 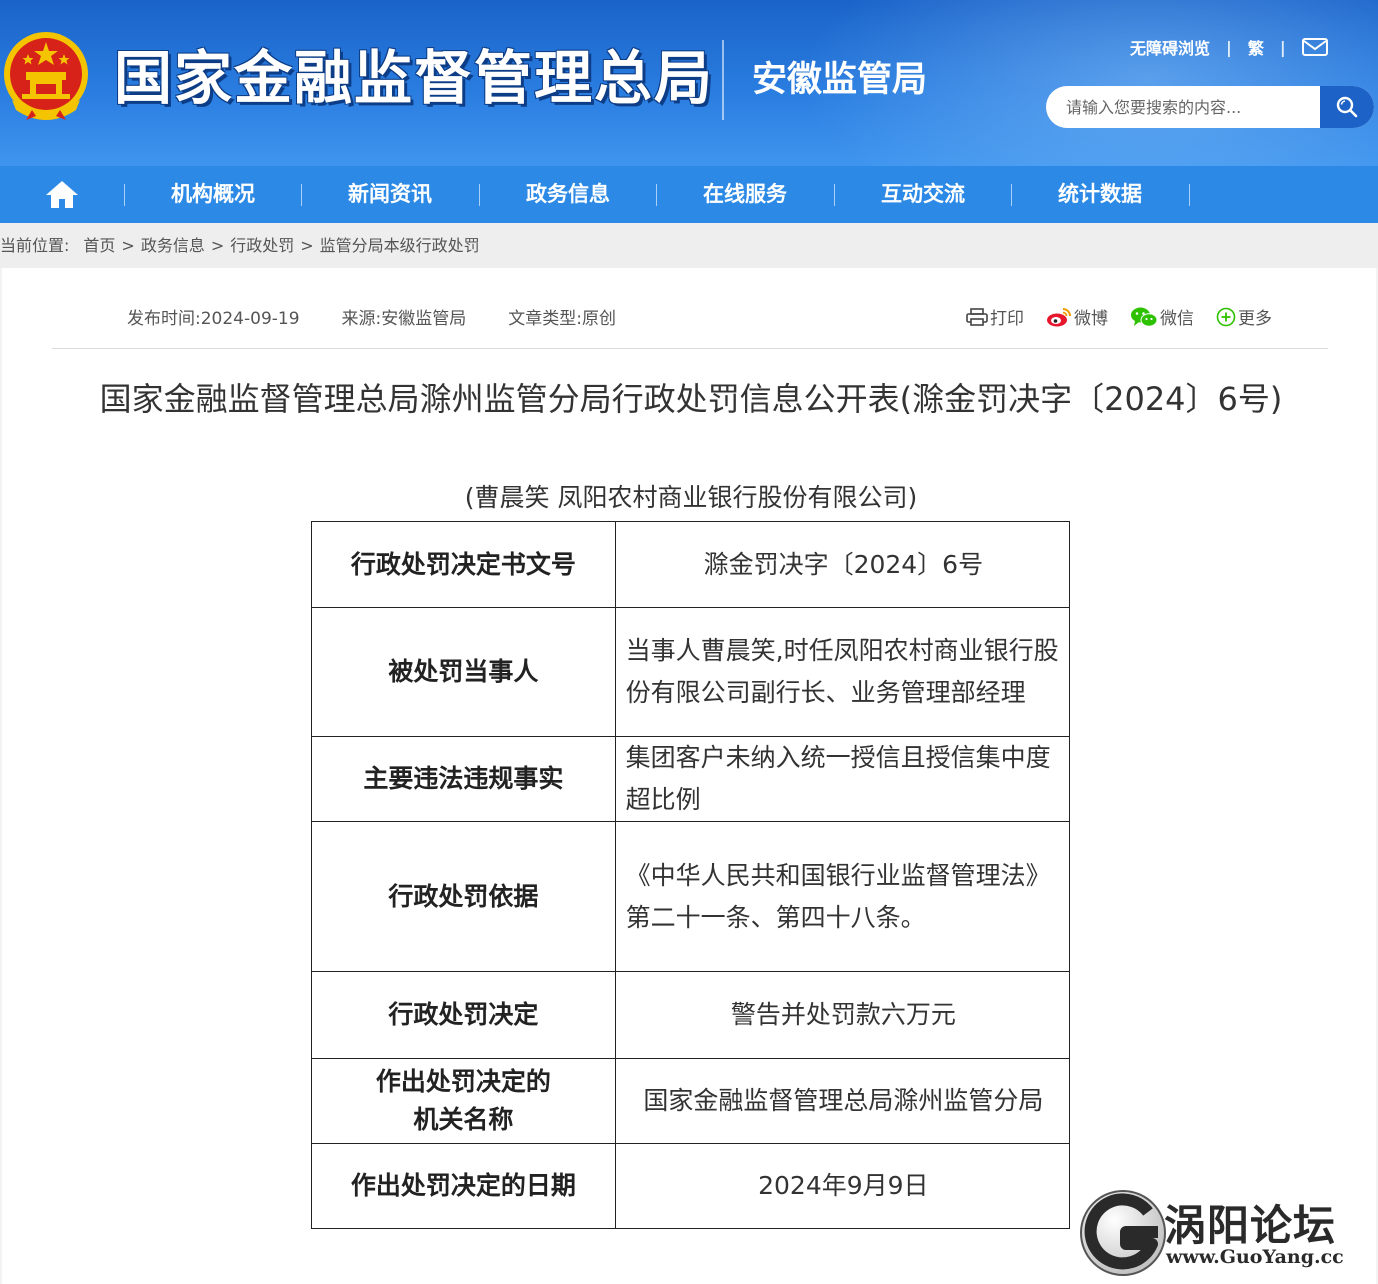 I want to click on main-nav: 机构概况 新闻资讯 政务信息 在线服务 互动交流 统计数据, so click(x=689, y=194).